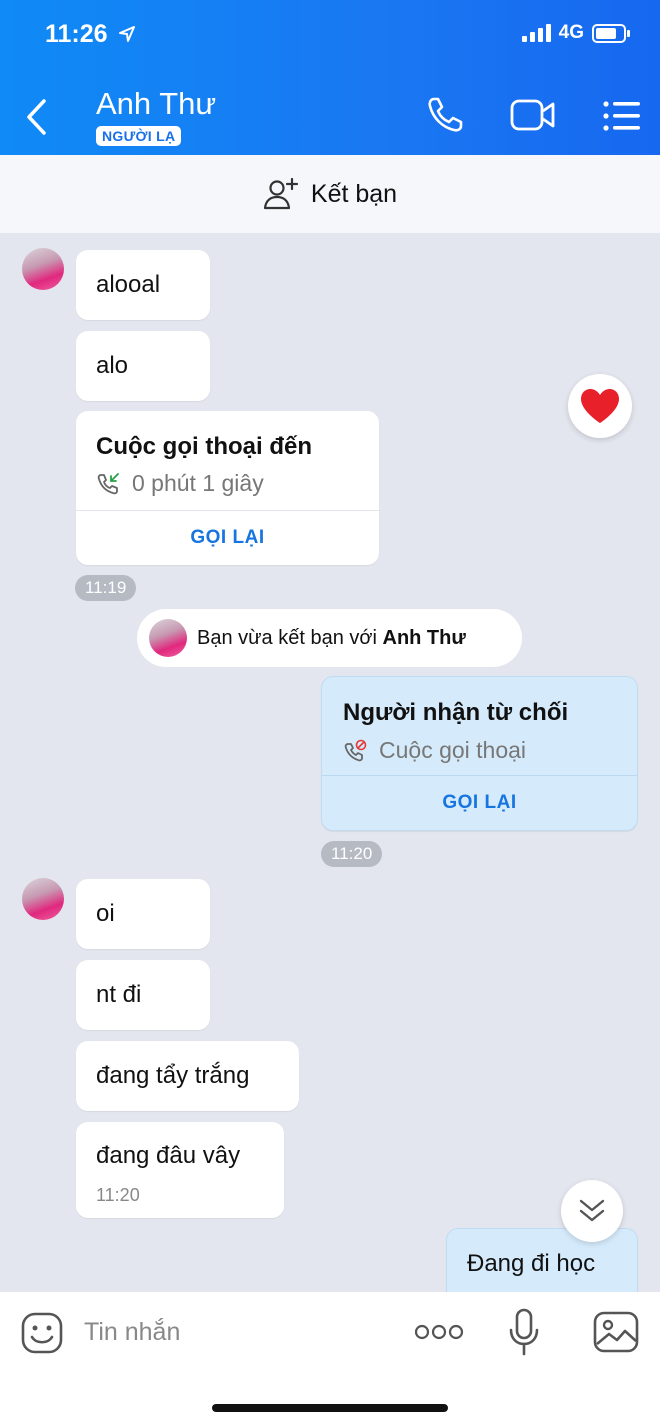 This screenshot has width=660, height=1428. What do you see at coordinates (456, 712) in the screenshot?
I see `call-title: Người nhận từ chối` at bounding box center [456, 712].